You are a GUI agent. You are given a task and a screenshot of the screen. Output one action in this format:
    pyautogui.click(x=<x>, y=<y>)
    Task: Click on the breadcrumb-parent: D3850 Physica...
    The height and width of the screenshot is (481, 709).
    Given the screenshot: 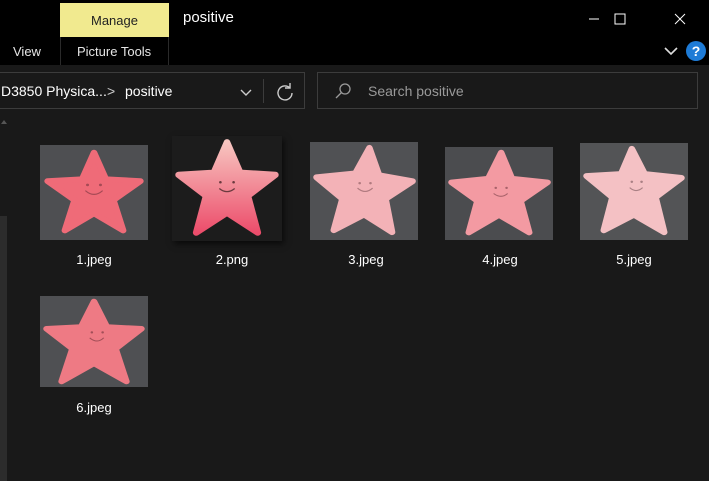 What is the action you would take?
    pyautogui.click(x=54, y=91)
    